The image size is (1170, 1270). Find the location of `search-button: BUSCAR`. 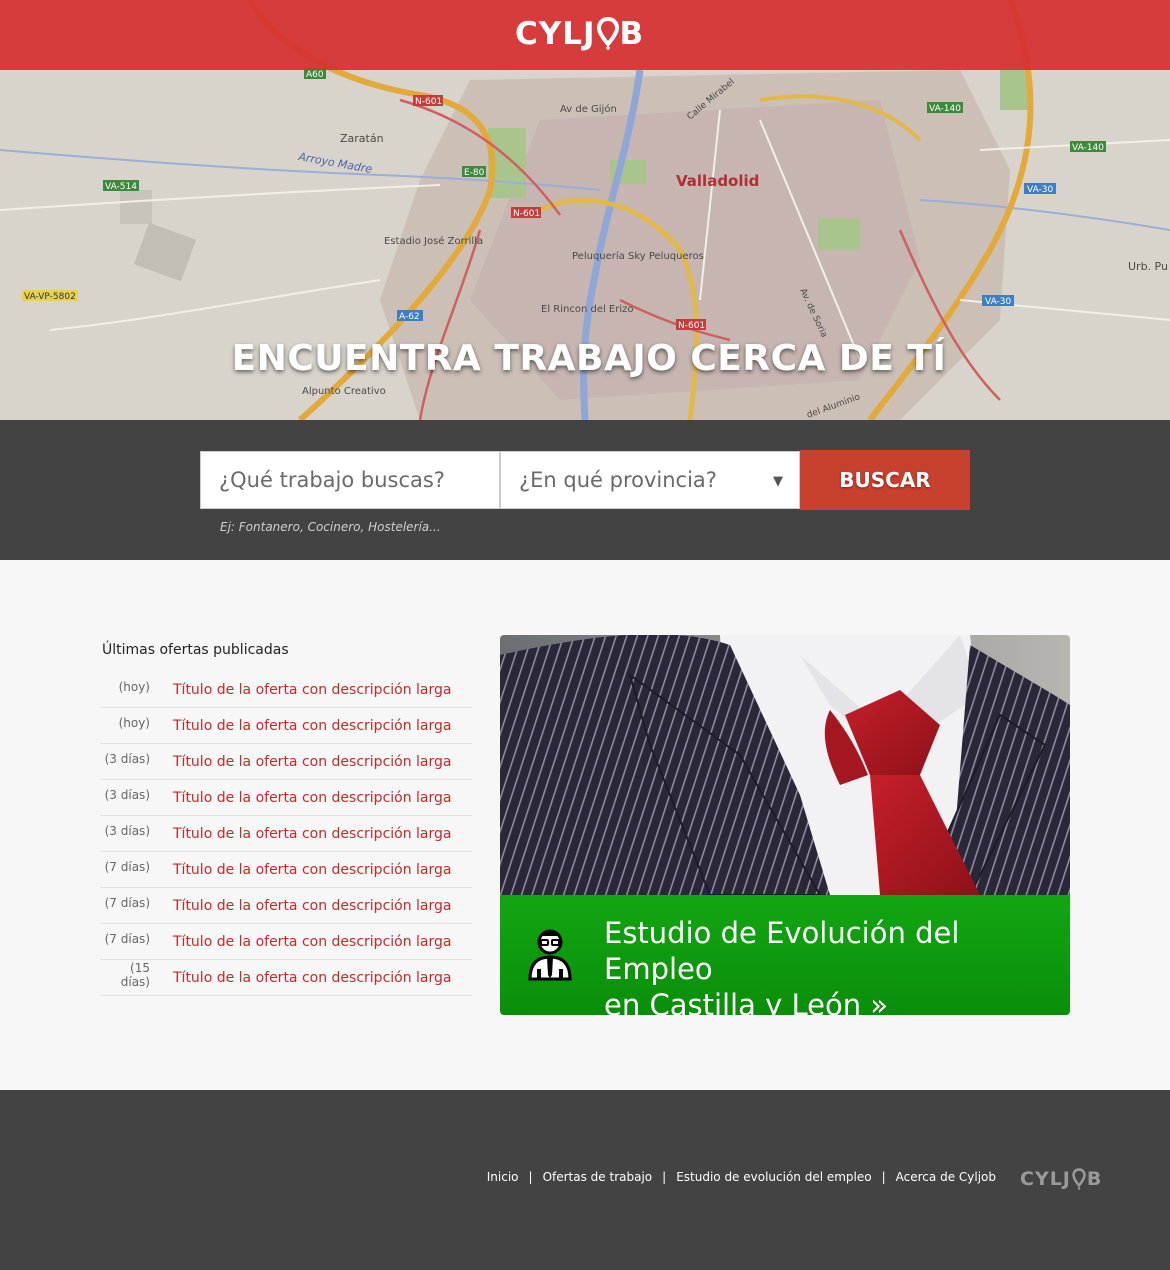

search-button: BUSCAR is located at coordinates (885, 480).